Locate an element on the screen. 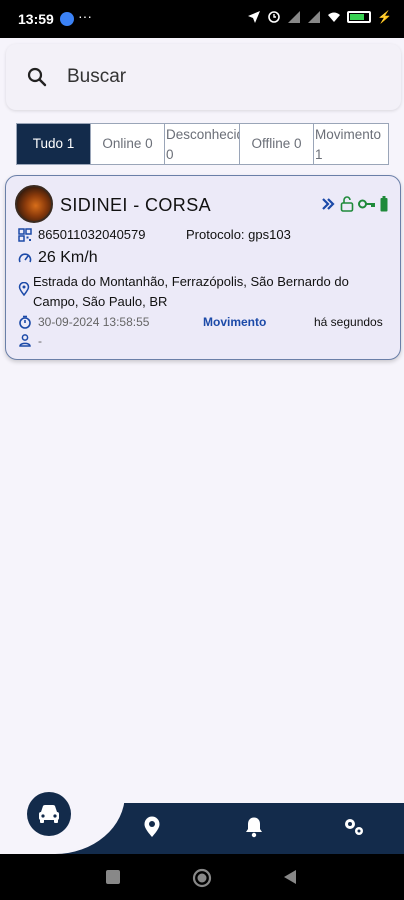 The image size is (404, 900). driver-name: - is located at coordinates (40, 341).